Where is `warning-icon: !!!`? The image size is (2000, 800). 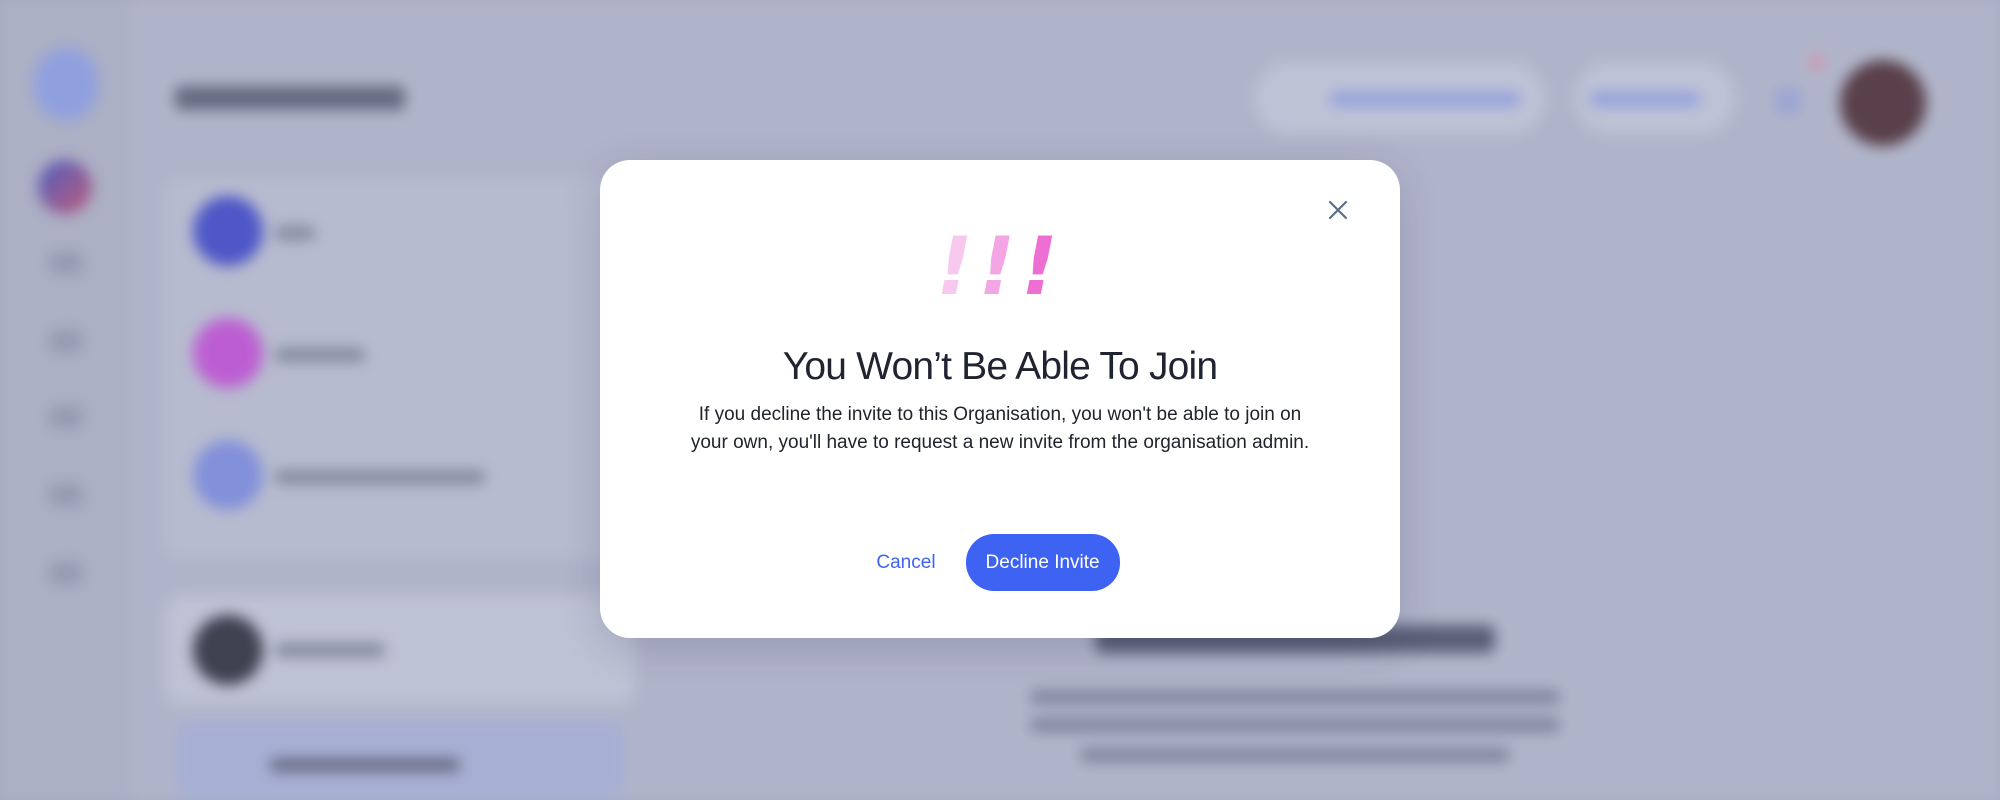 warning-icon: !!! is located at coordinates (1000, 267).